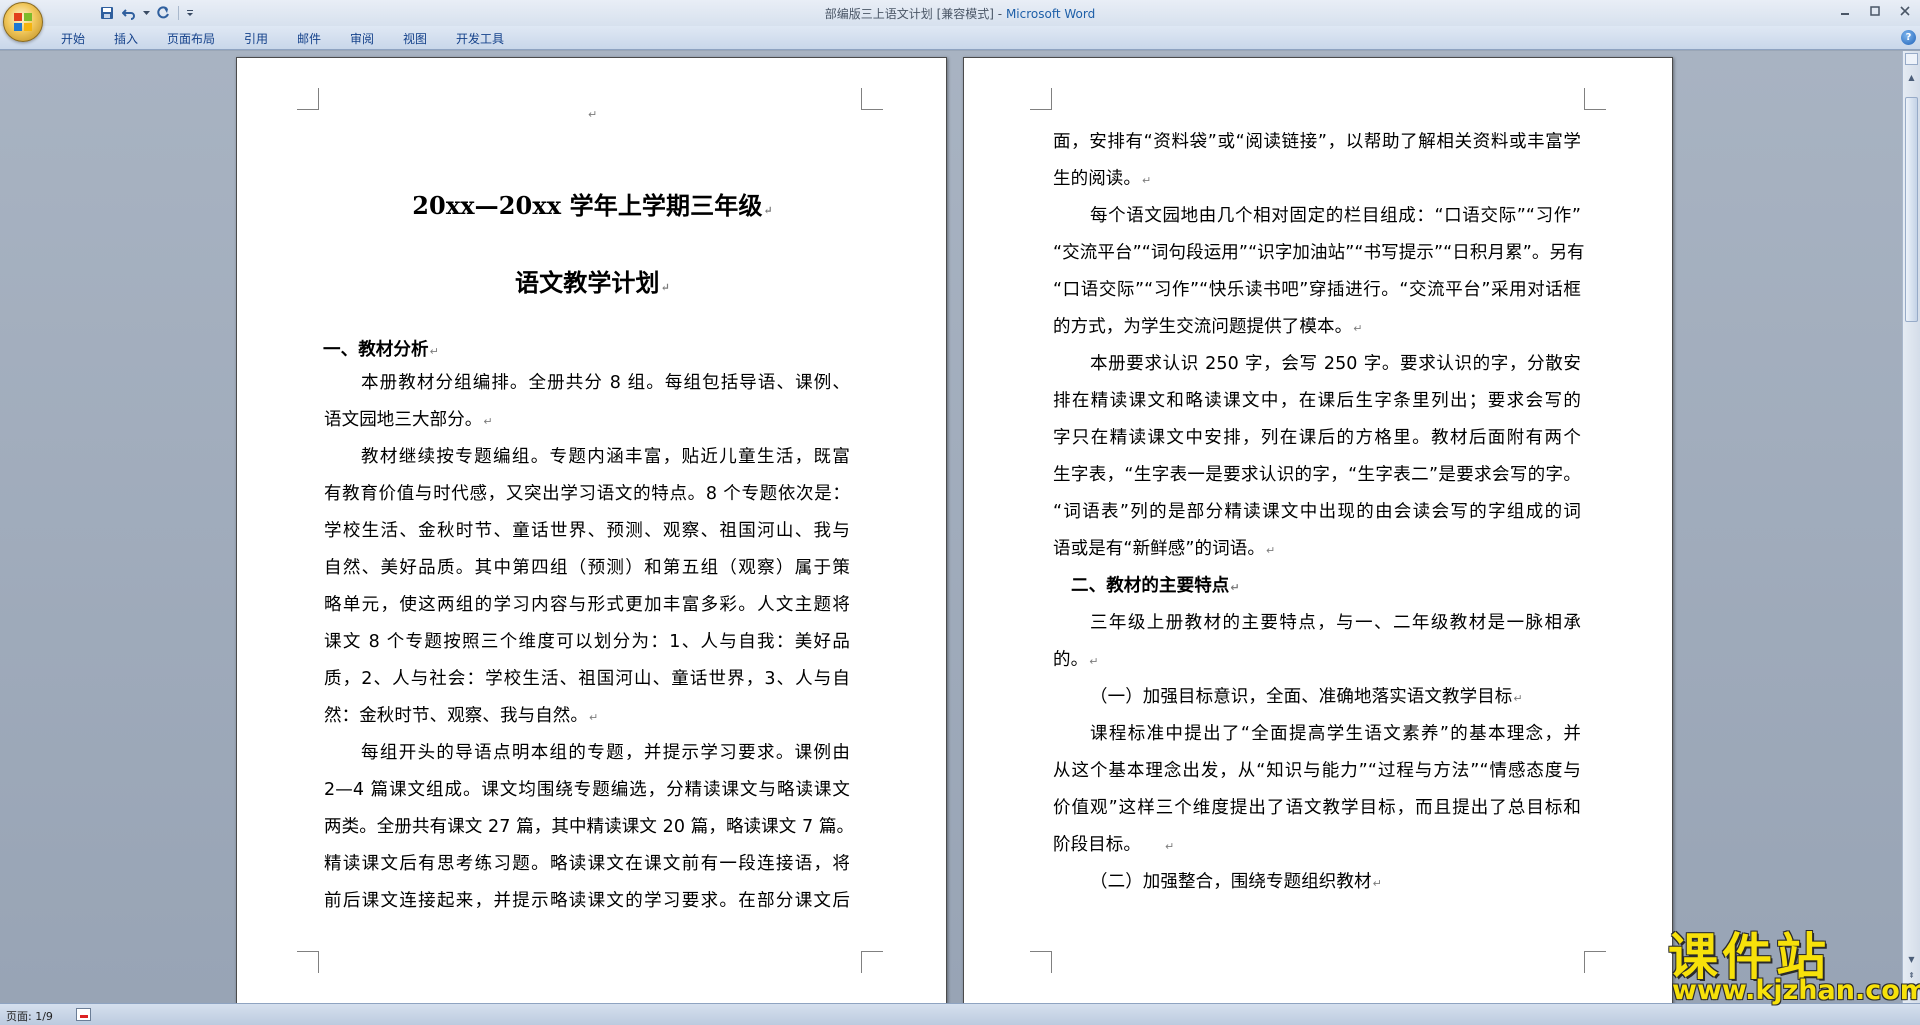 The height and width of the screenshot is (1025, 1920). I want to click on text-line: 每个语文园地由几个相对固定的栏目组成：“口语交际”“习作”, so click(1335, 216).